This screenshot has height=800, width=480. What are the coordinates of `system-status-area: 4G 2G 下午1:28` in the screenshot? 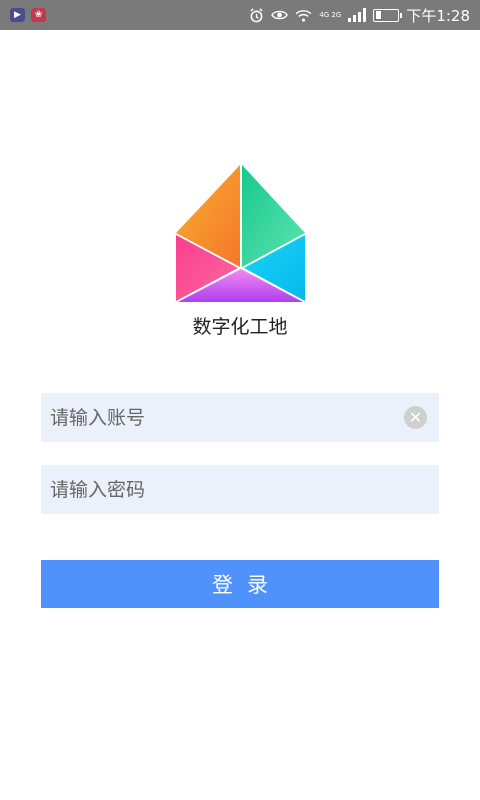 It's located at (359, 15).